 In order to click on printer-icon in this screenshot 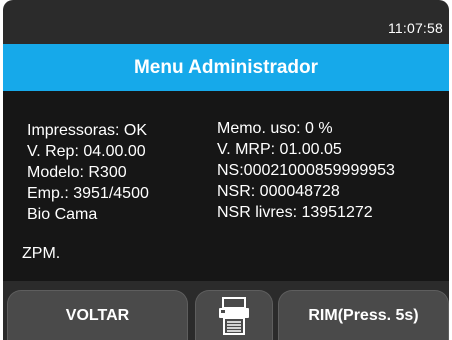, I will do `click(234, 315)`.